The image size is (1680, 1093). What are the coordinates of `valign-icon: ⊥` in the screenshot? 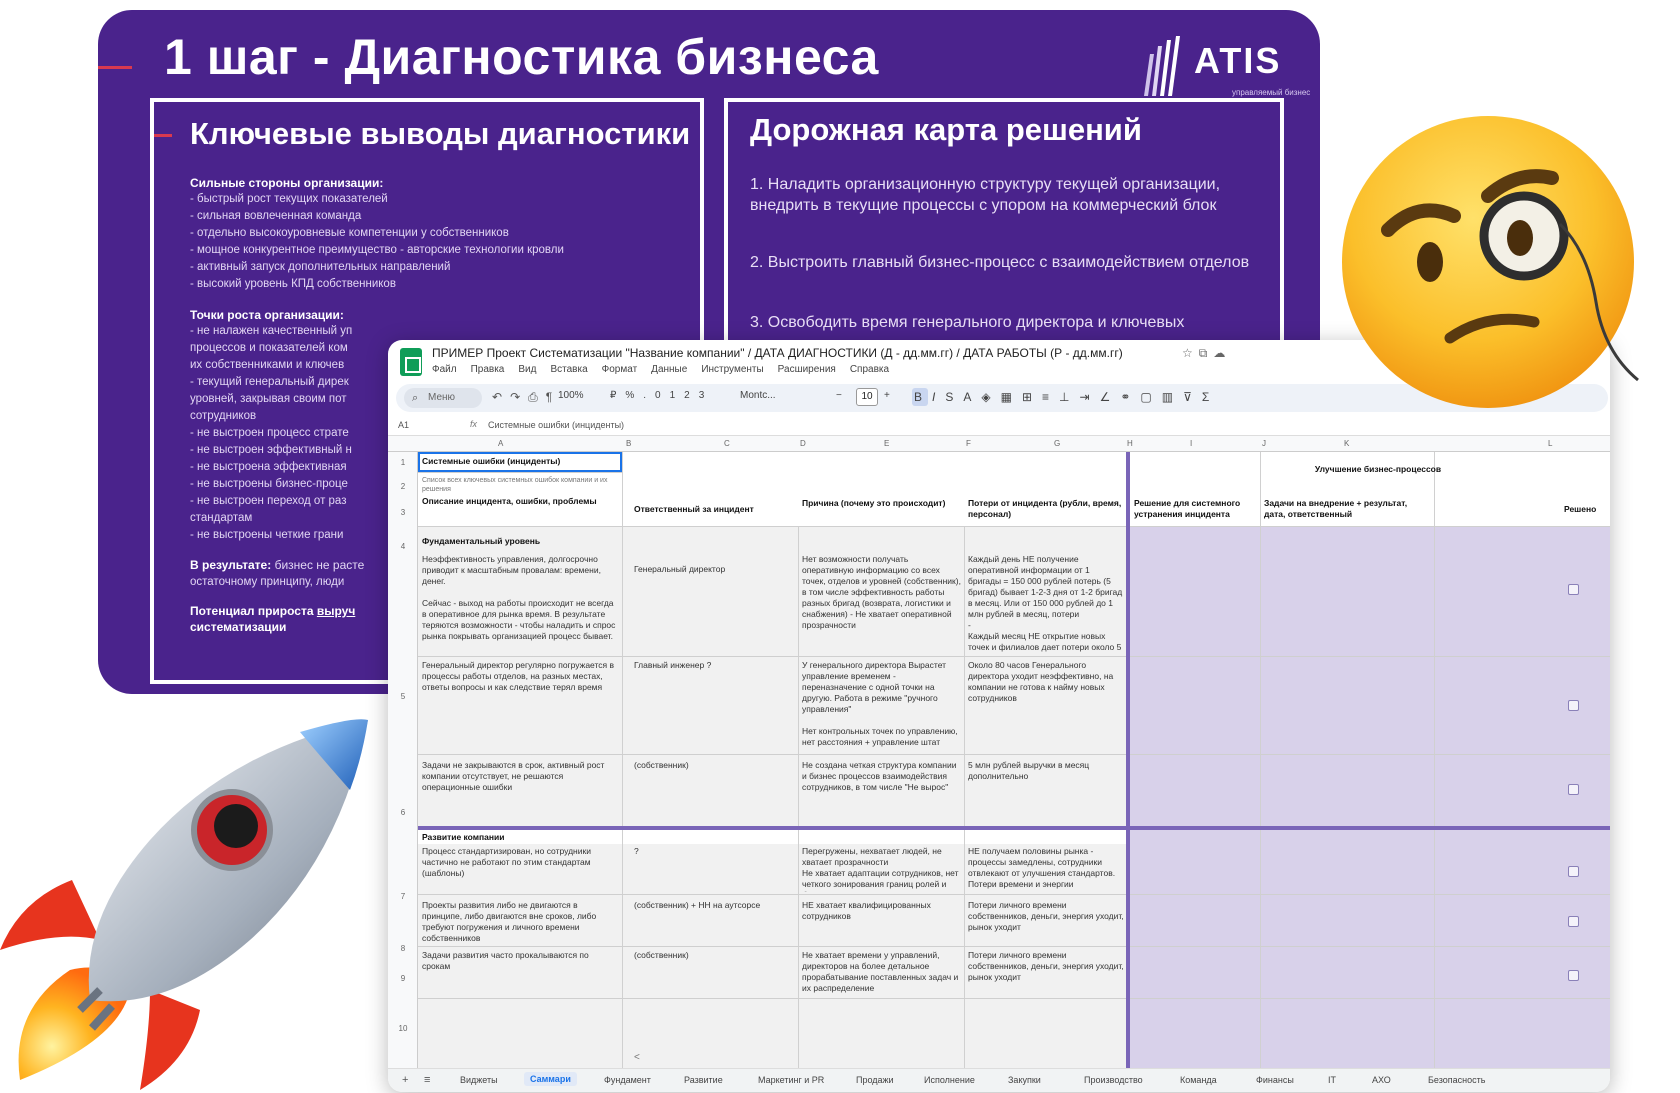 It's located at (1069, 397).